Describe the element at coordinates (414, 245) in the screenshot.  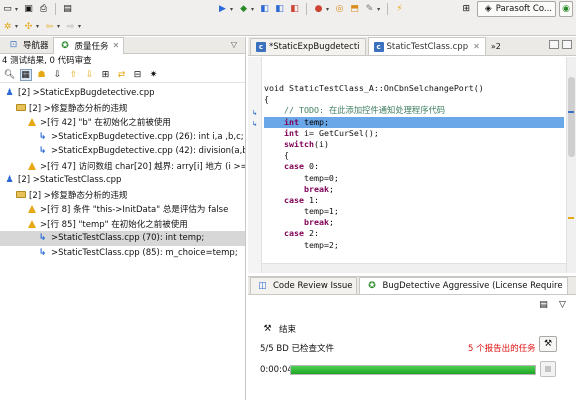
I see `code-line: temp=2;` at that location.